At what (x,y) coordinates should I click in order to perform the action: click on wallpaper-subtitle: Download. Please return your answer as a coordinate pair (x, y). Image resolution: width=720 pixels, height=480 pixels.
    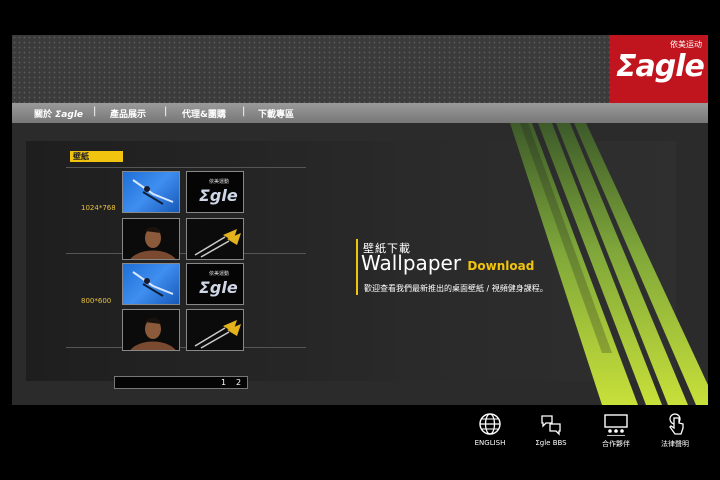
    Looking at the image, I should click on (501, 266).